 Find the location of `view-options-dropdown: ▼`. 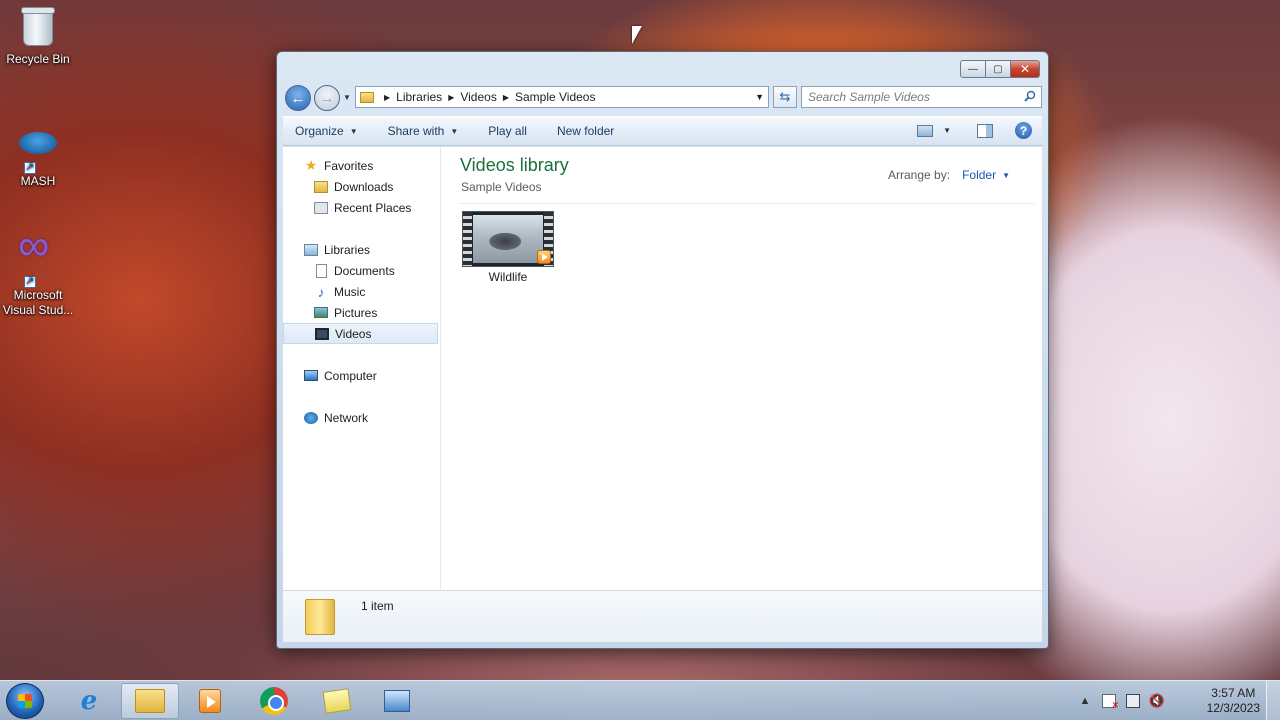

view-options-dropdown: ▼ is located at coordinates (947, 130).